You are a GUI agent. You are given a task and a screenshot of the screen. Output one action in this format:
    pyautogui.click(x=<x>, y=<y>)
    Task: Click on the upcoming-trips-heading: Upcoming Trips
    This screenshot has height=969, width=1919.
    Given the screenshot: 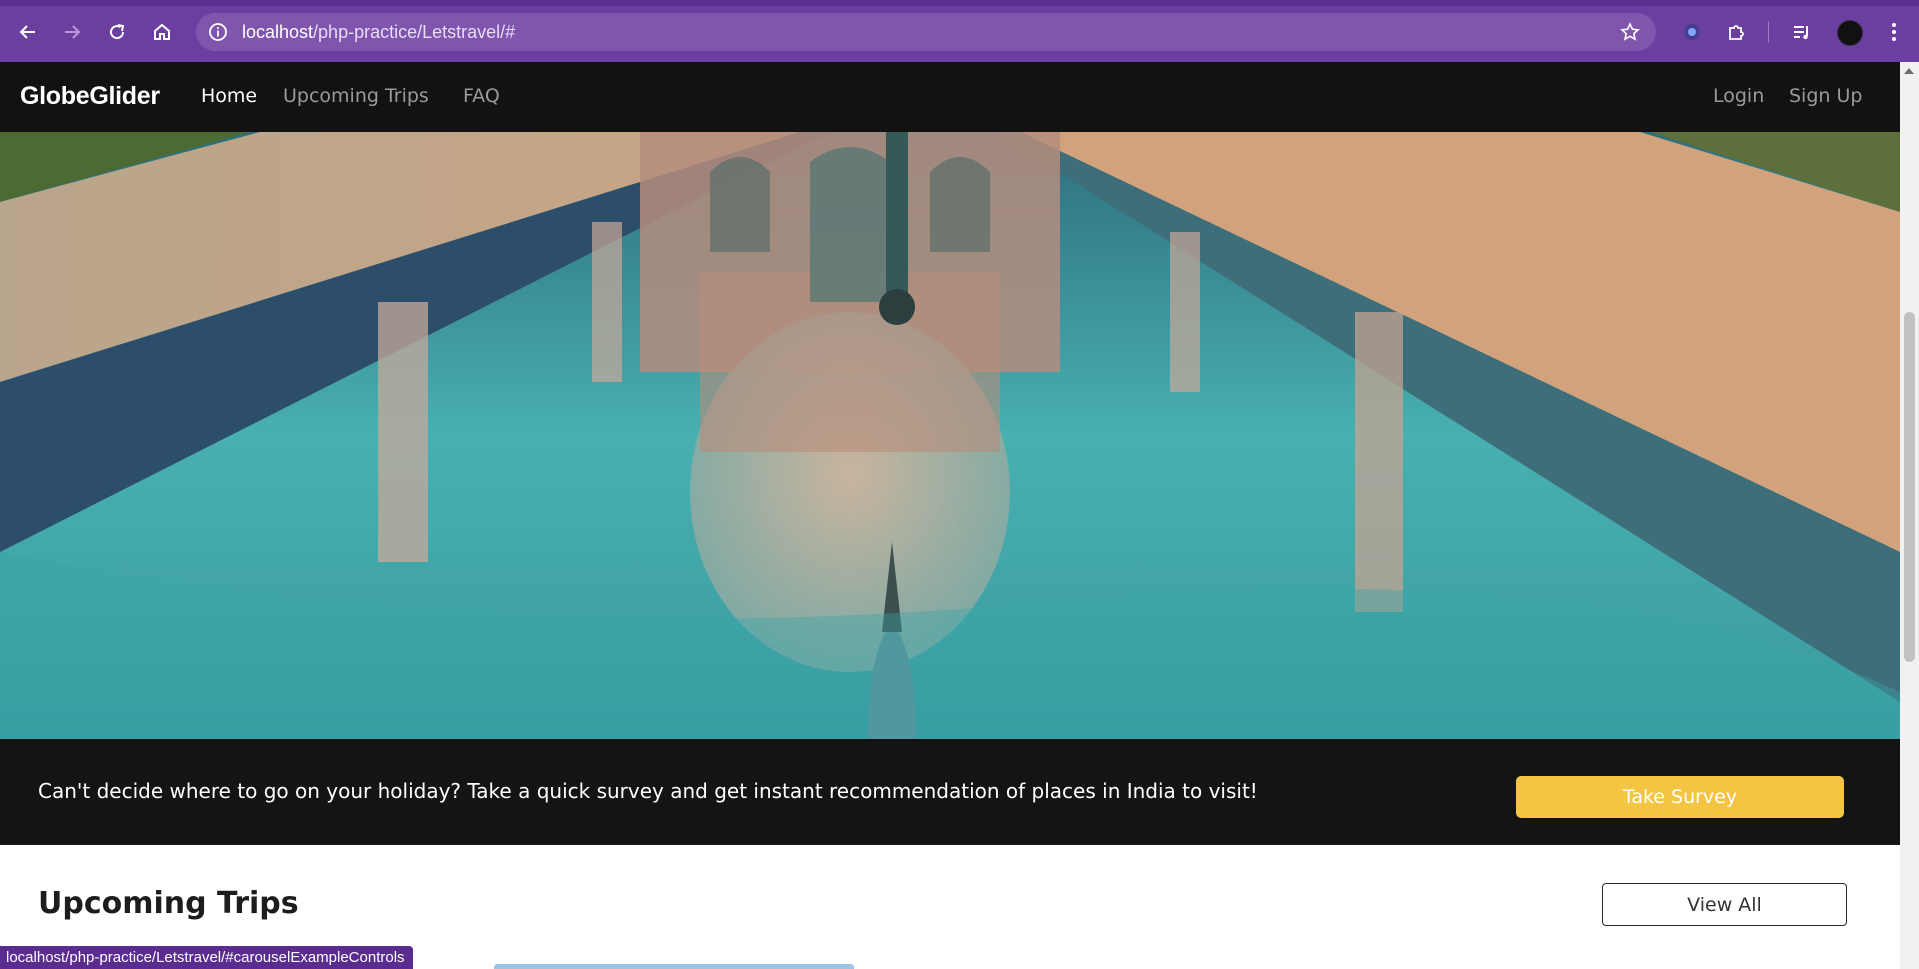 What is the action you would take?
    pyautogui.click(x=168, y=903)
    